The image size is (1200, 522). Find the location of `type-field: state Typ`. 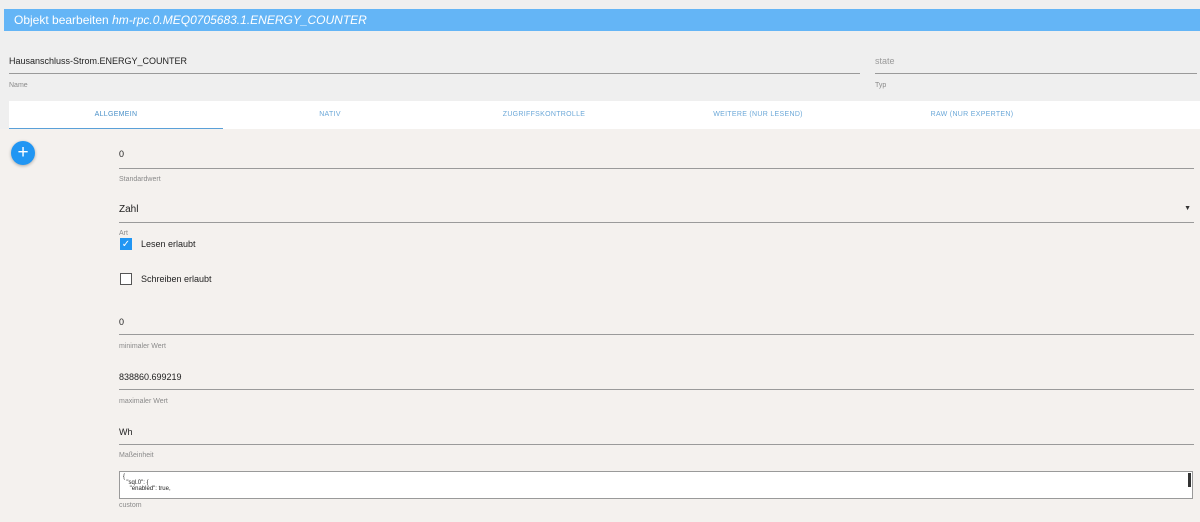

type-field: state Typ is located at coordinates (1036, 71).